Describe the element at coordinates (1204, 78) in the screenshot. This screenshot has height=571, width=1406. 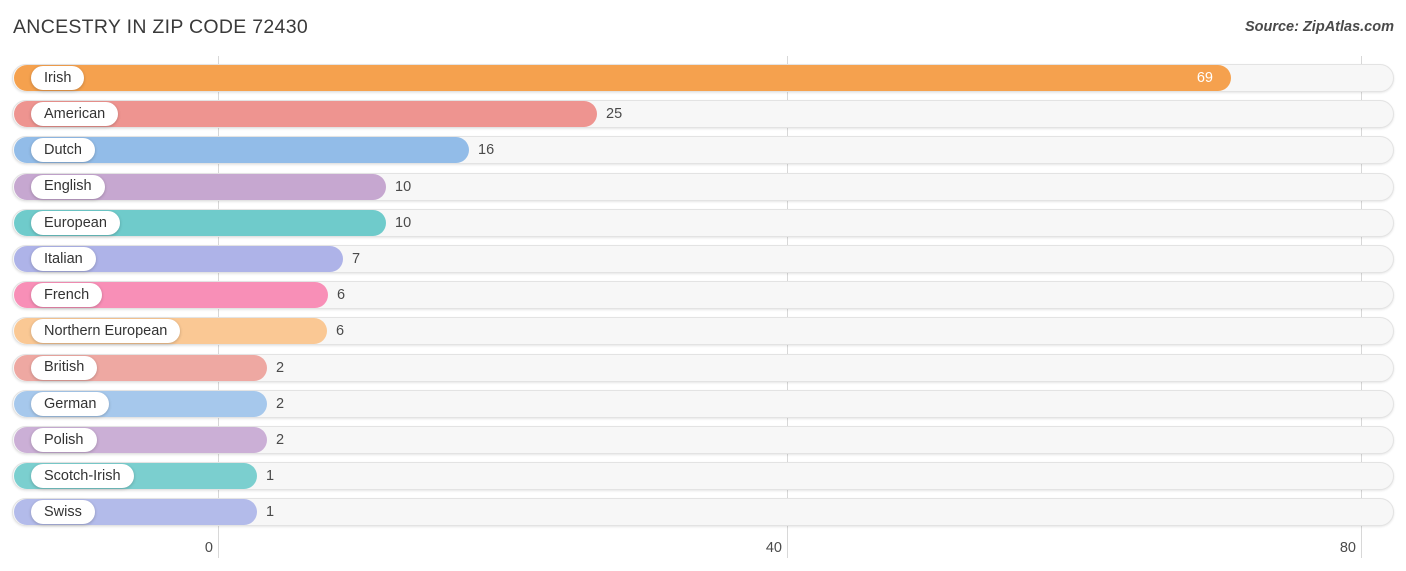
I see `bar-value-label: 69` at that location.